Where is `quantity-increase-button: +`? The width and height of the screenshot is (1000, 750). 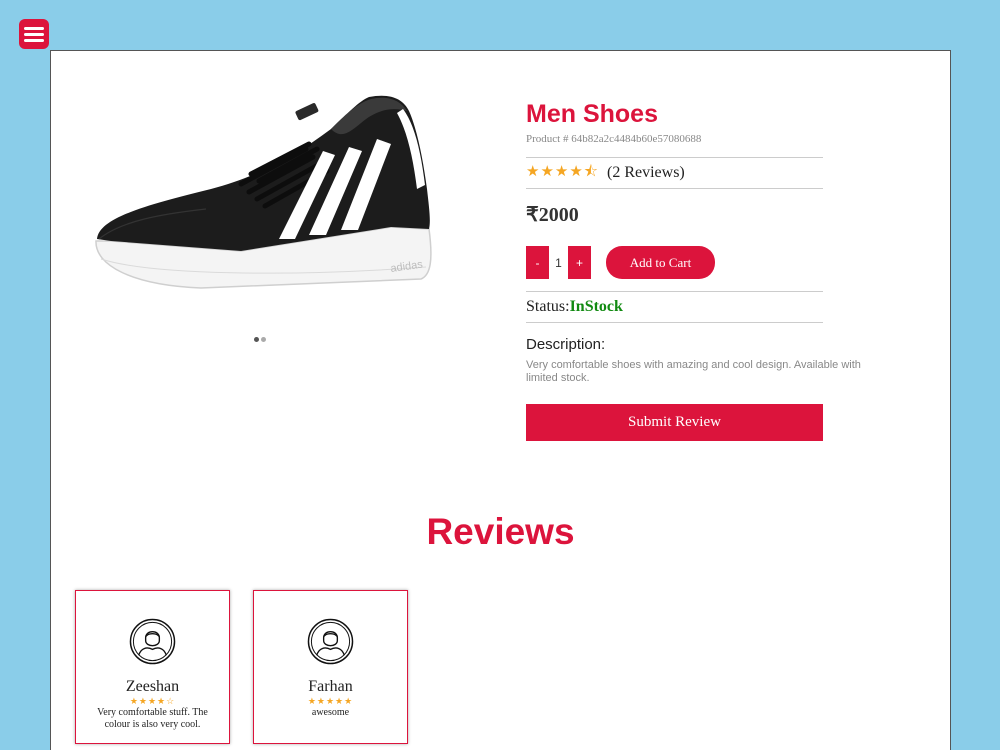 quantity-increase-button: + is located at coordinates (579, 262).